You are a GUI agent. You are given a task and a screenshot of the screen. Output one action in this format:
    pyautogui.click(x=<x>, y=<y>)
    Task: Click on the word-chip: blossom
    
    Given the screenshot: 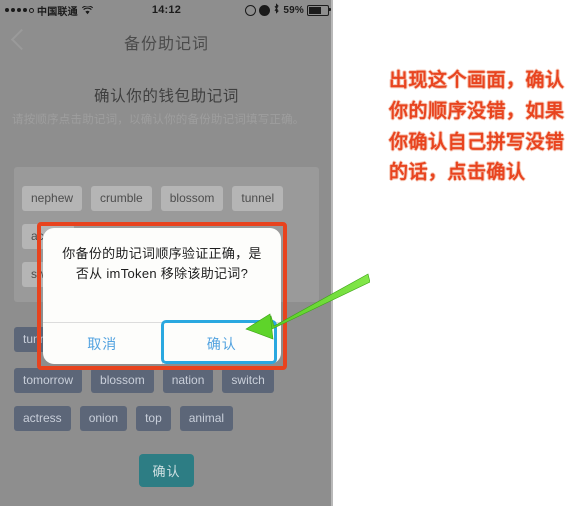 What is the action you would take?
    pyautogui.click(x=192, y=198)
    